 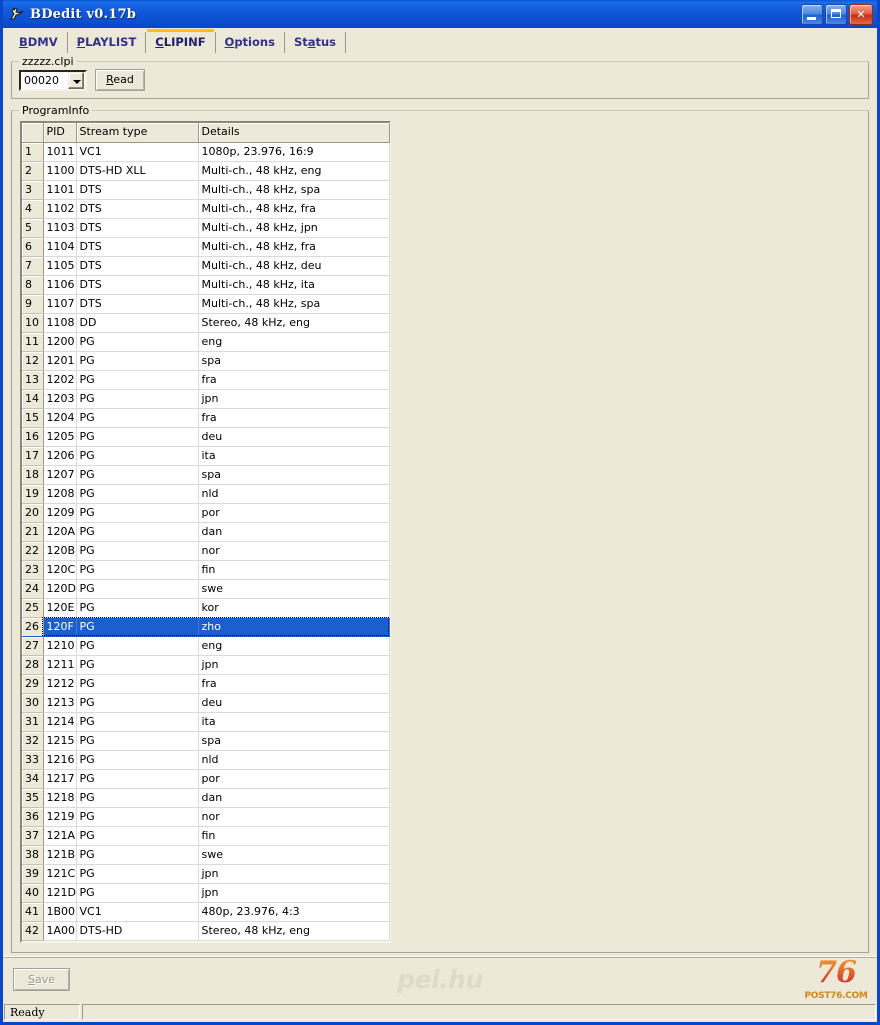 What do you see at coordinates (137, 931) in the screenshot?
I see `cell-stream-type: DTS-HD` at bounding box center [137, 931].